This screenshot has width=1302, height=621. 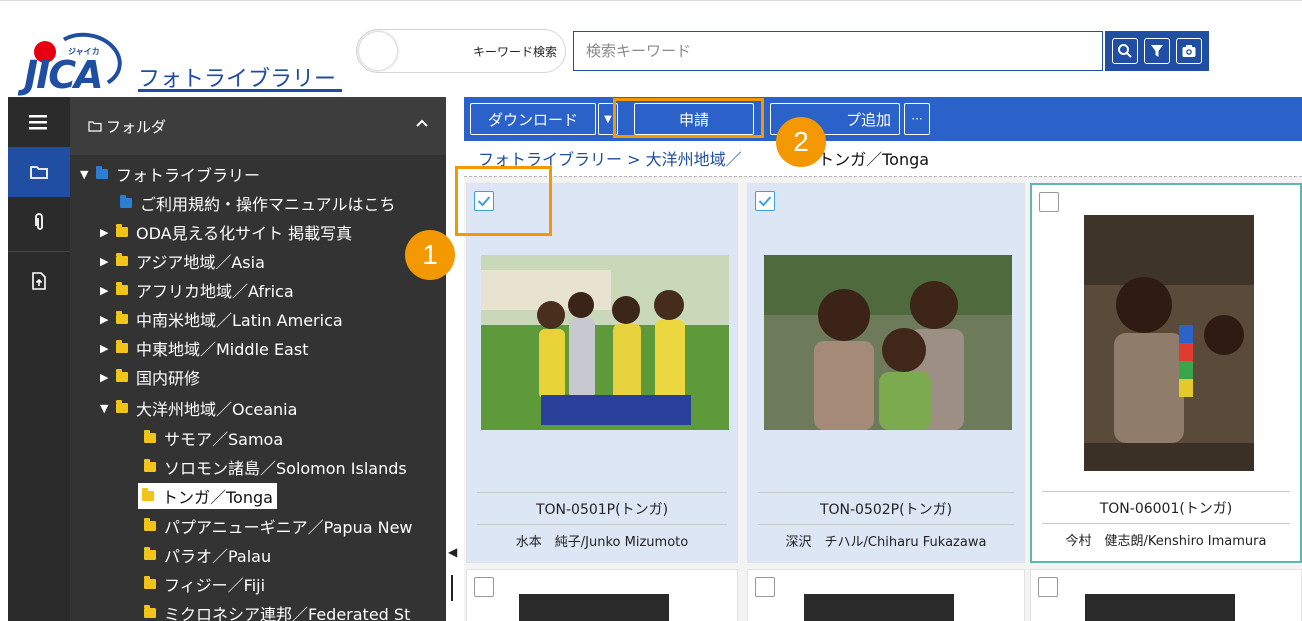 What do you see at coordinates (422, 123) in the screenshot?
I see `chevron-up-icon` at bounding box center [422, 123].